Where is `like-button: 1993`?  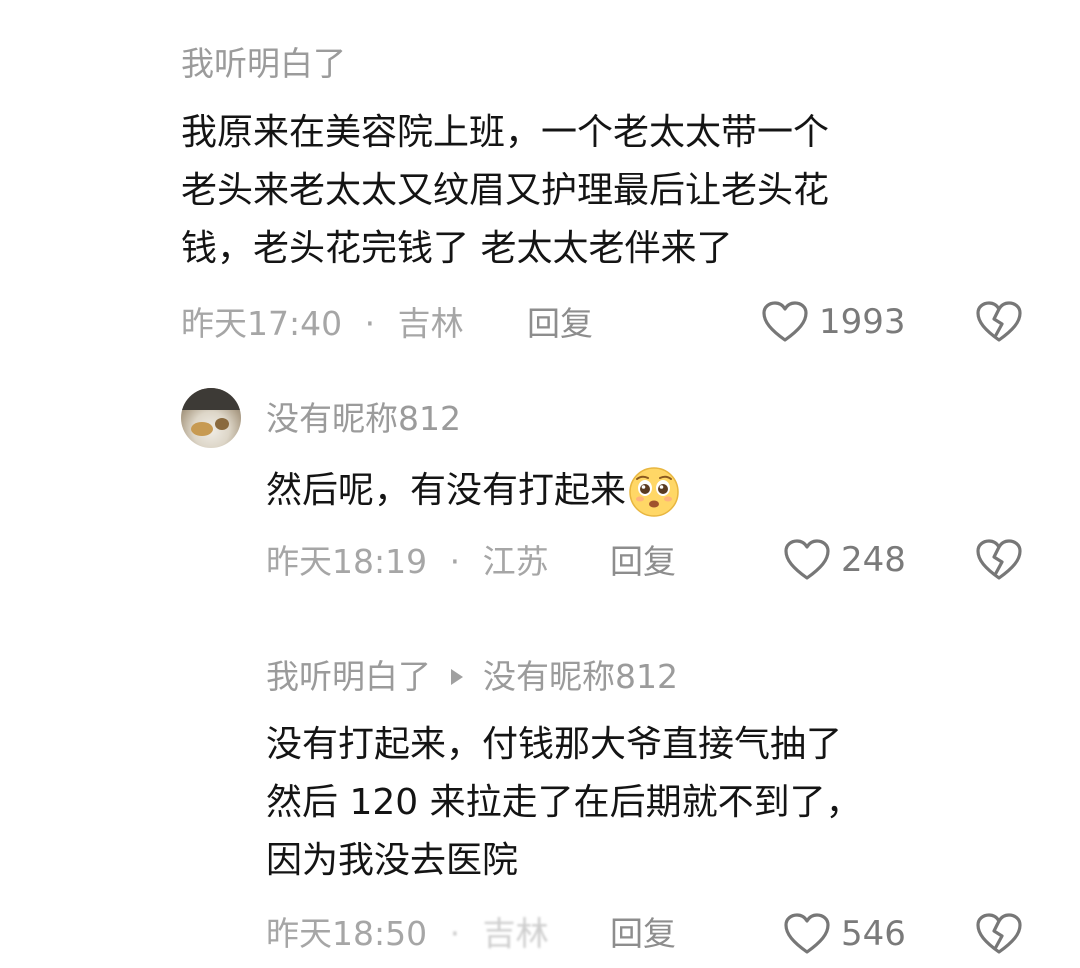 like-button: 1993 is located at coordinates (833, 322).